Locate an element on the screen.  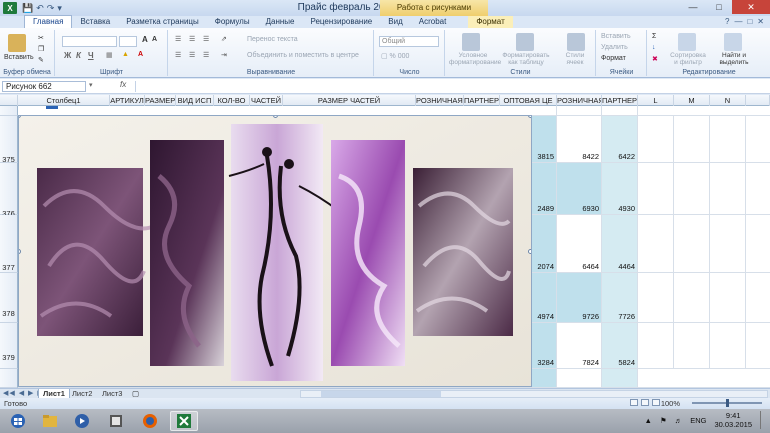
flag-icon: ⚑ is located at coordinates (663, 420).